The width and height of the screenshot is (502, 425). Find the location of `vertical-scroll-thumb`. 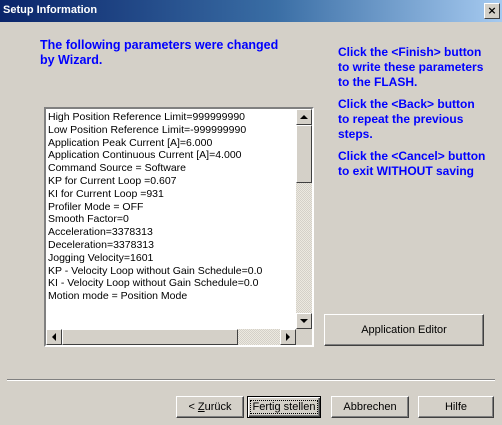

vertical-scroll-thumb is located at coordinates (304, 154).